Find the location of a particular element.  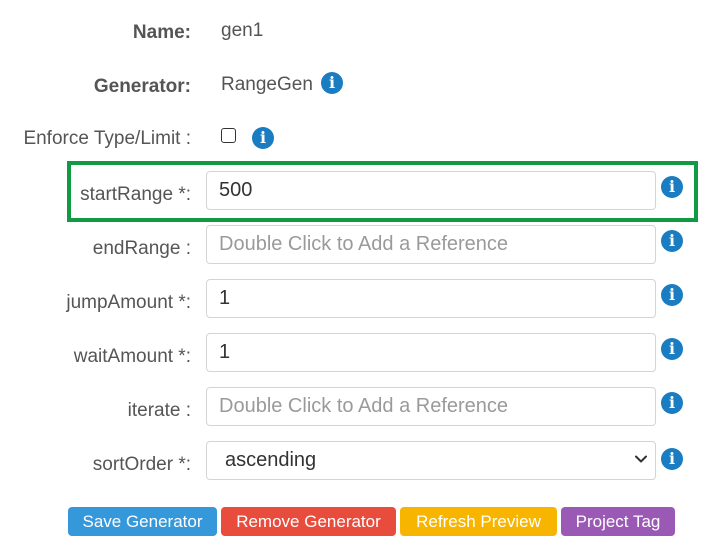

jumpamount-label: jumpAmount *: is located at coordinates (128, 302).